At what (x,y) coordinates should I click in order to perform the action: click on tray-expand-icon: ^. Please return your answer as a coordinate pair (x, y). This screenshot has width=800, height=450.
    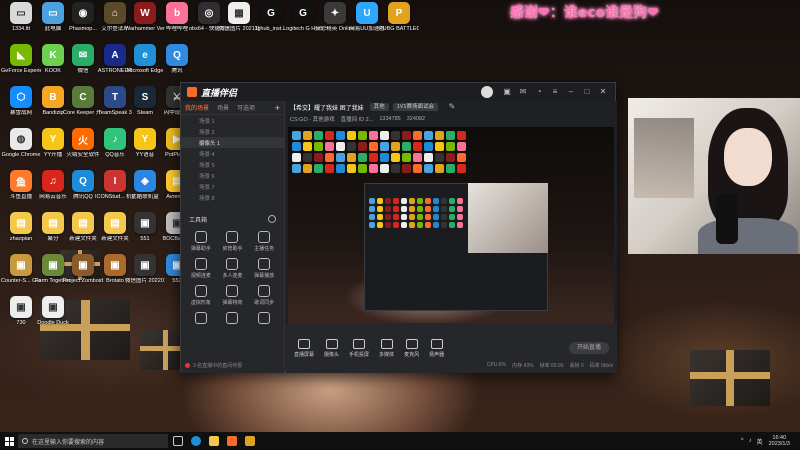
    Looking at the image, I should click on (742, 441).